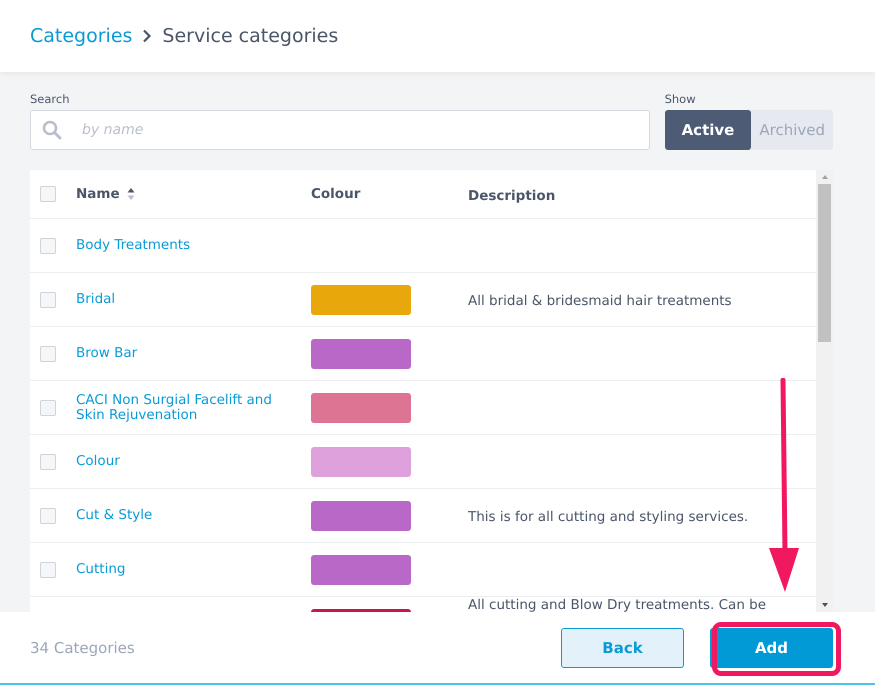 The image size is (875, 685). Describe the element at coordinates (608, 517) in the screenshot. I see `category-description: This is for all cutting and styling services.` at that location.